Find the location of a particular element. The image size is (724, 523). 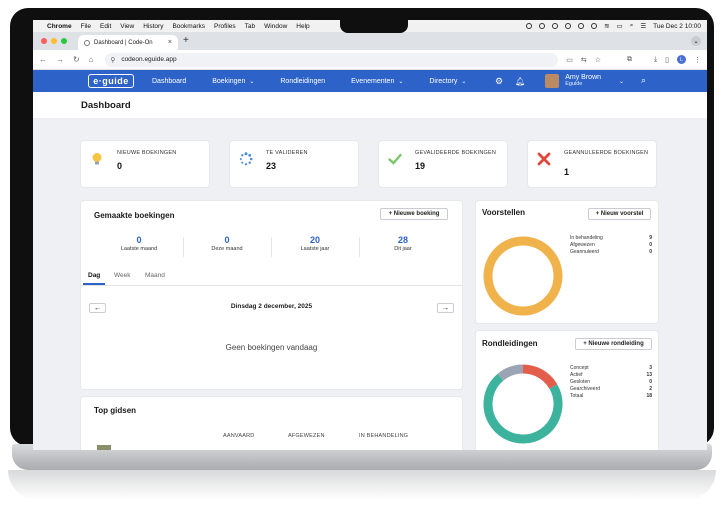

menu-view: View is located at coordinates (127, 26).